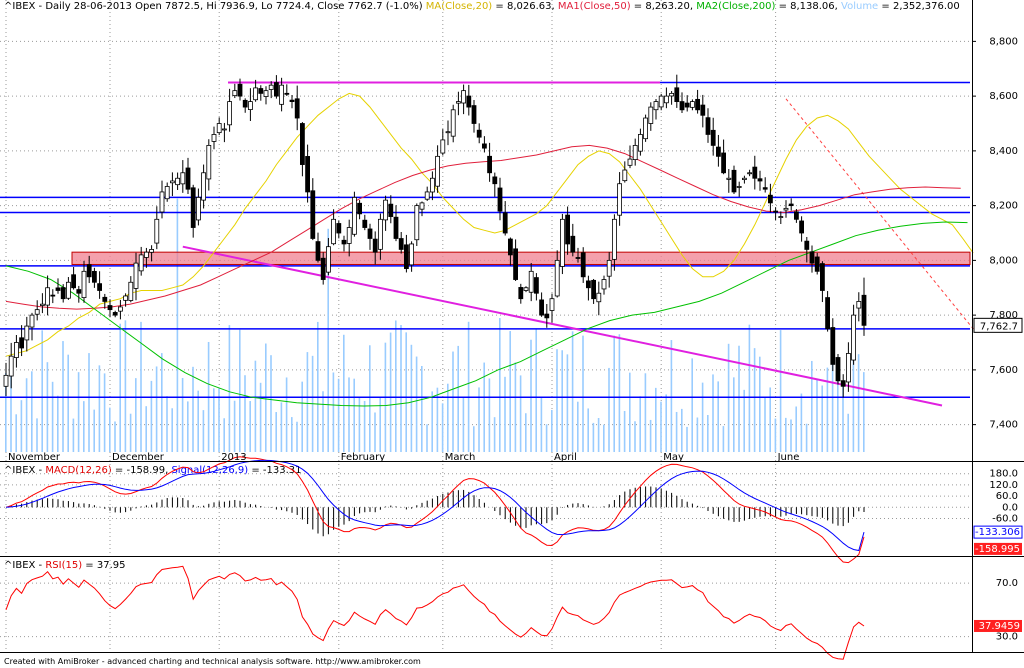  Describe the element at coordinates (435, 612) in the screenshot. I see `rsi-line` at that location.